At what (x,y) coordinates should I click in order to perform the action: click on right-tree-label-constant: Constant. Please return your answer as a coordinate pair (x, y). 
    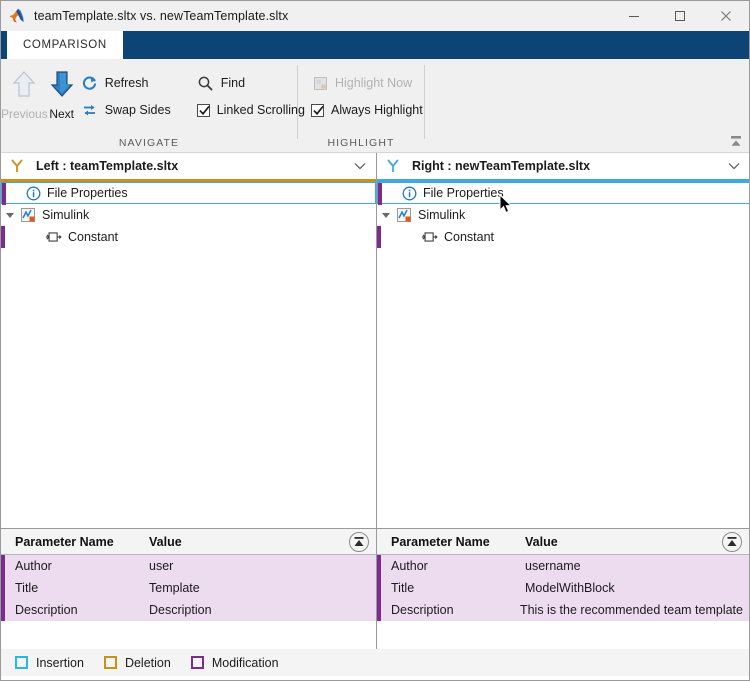
    Looking at the image, I should click on (469, 237).